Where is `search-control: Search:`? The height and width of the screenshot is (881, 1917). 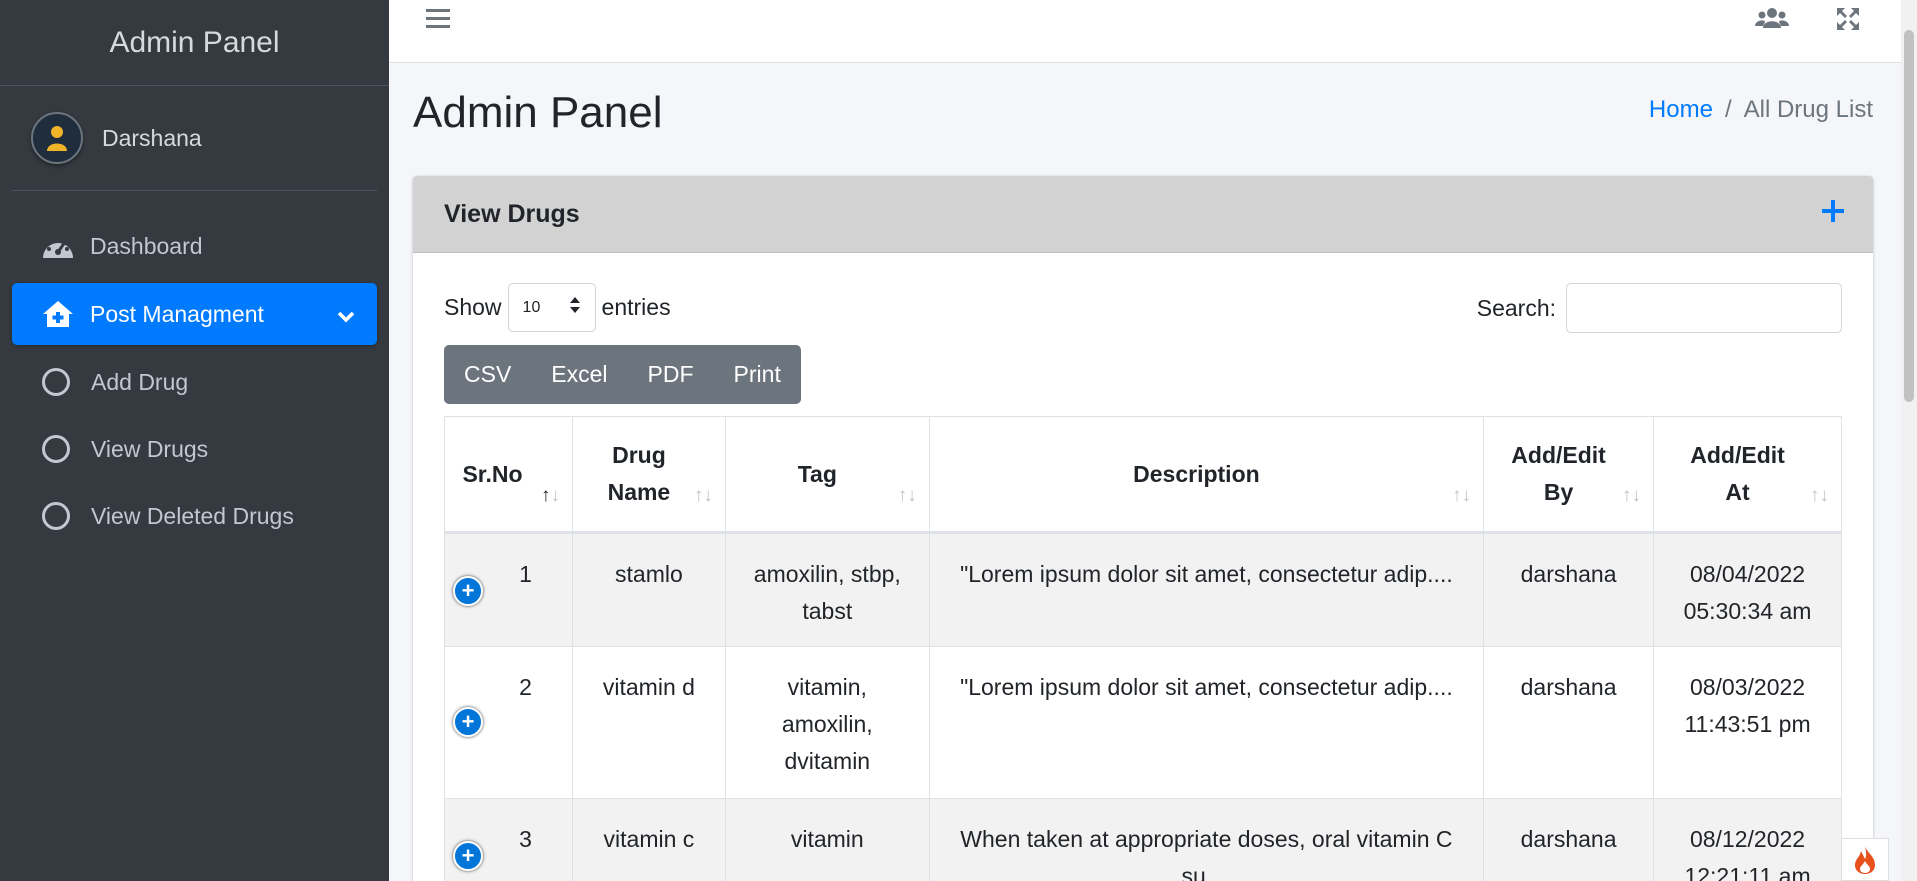
search-control: Search: is located at coordinates (1659, 308).